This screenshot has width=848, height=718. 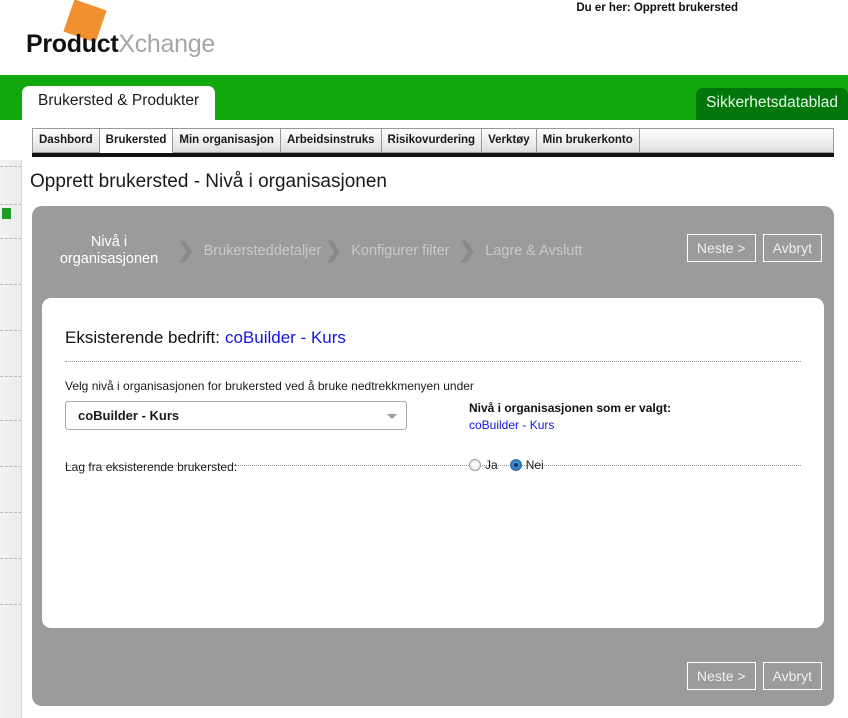 What do you see at coordinates (227, 141) in the screenshot?
I see `subnav-item-min-organisasjon: Min organisasjon` at bounding box center [227, 141].